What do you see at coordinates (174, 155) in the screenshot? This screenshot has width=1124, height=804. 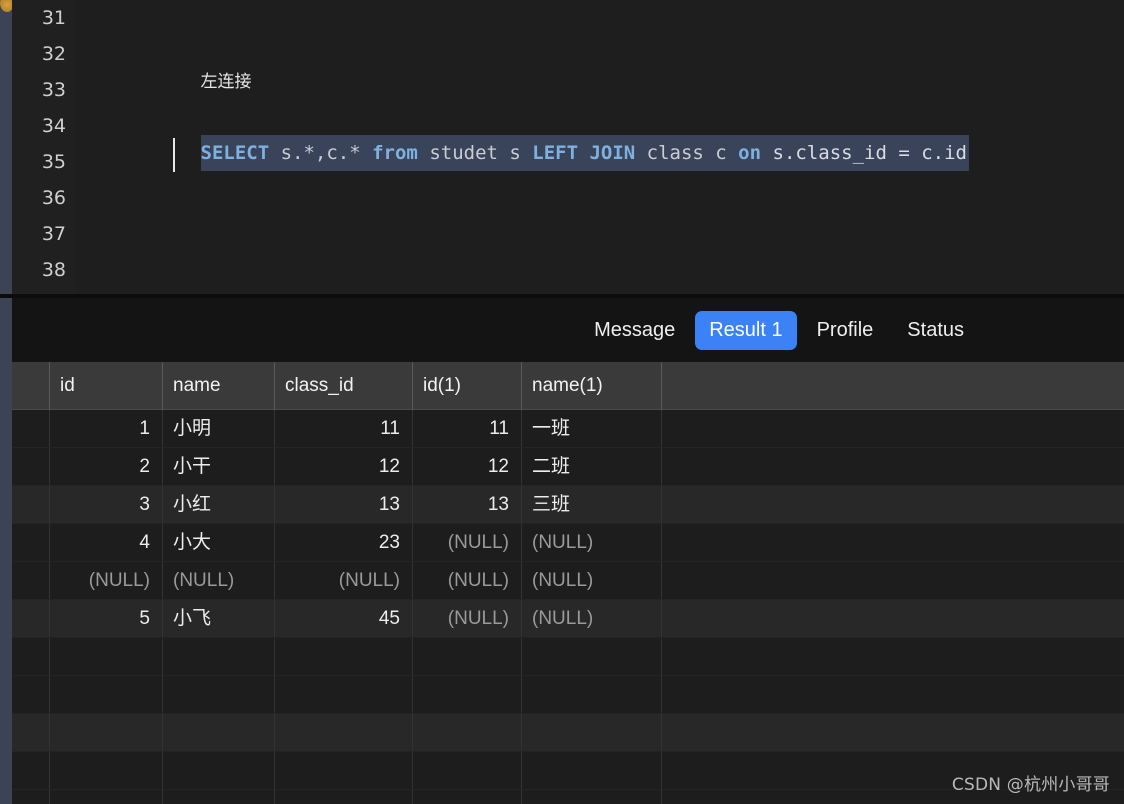 I see `text-caret` at bounding box center [174, 155].